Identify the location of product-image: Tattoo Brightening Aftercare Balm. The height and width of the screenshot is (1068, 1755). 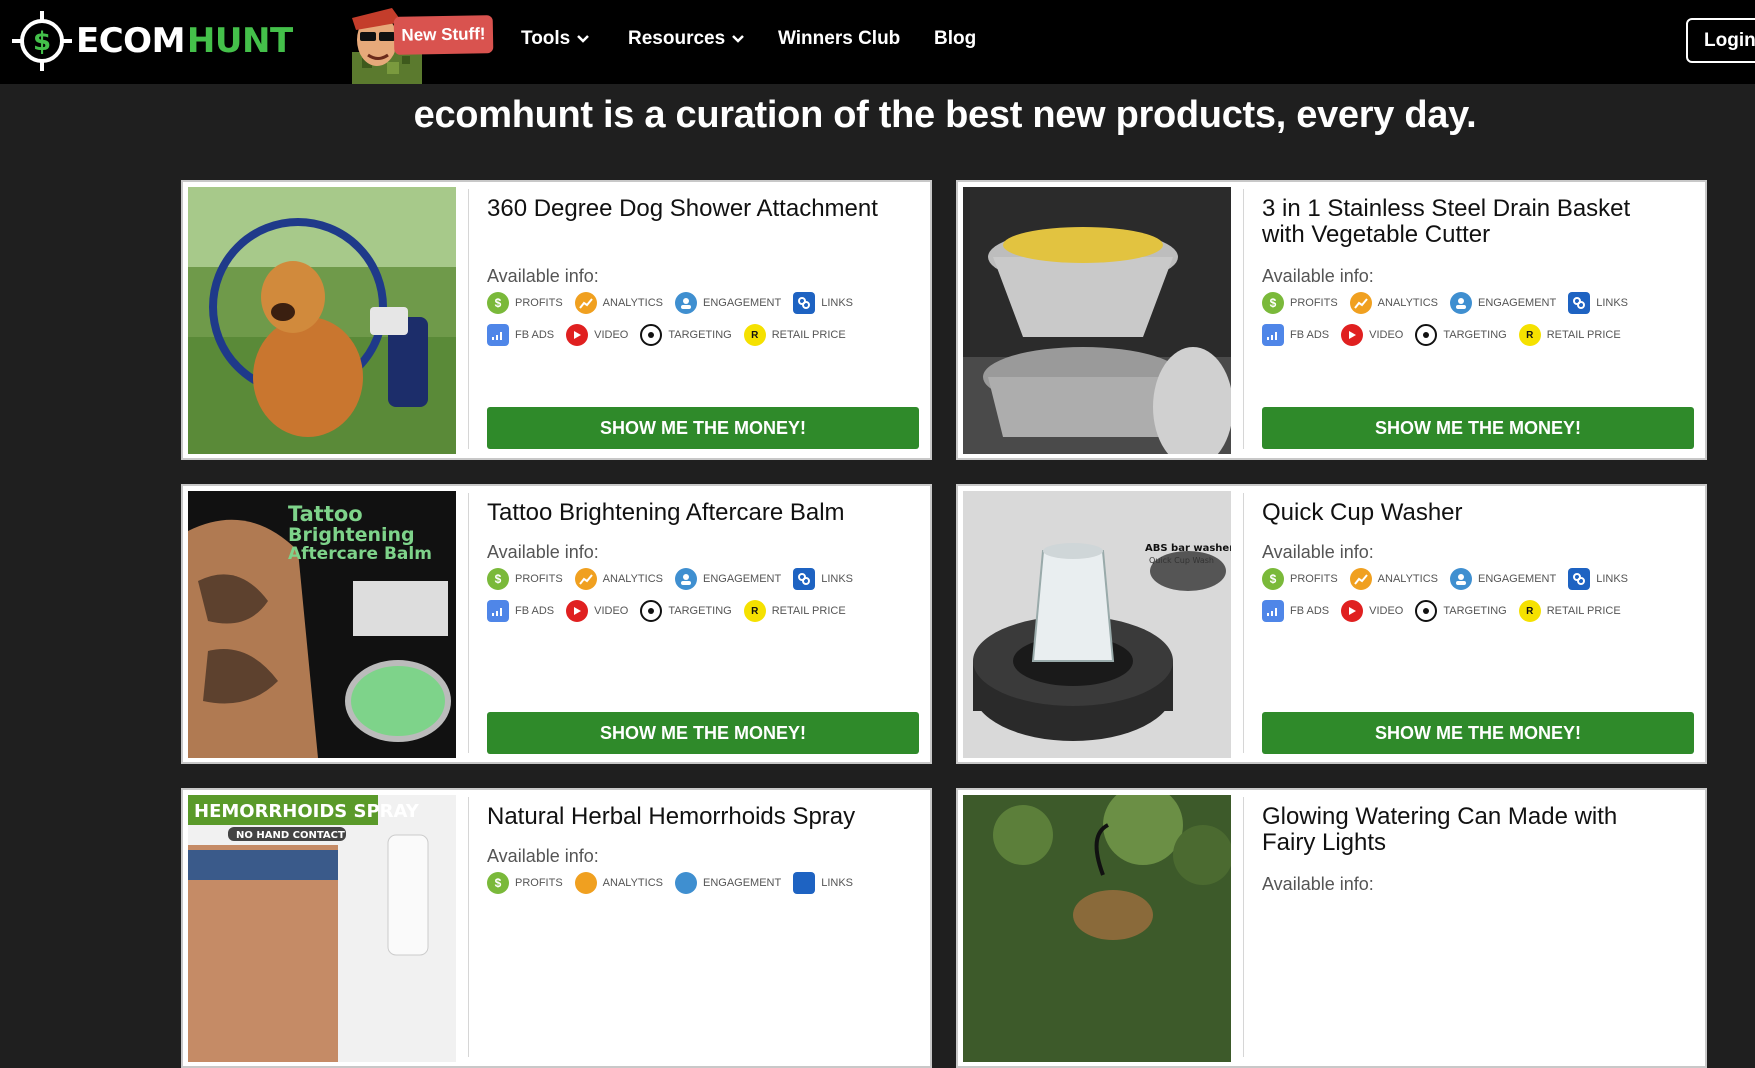
(322, 624).